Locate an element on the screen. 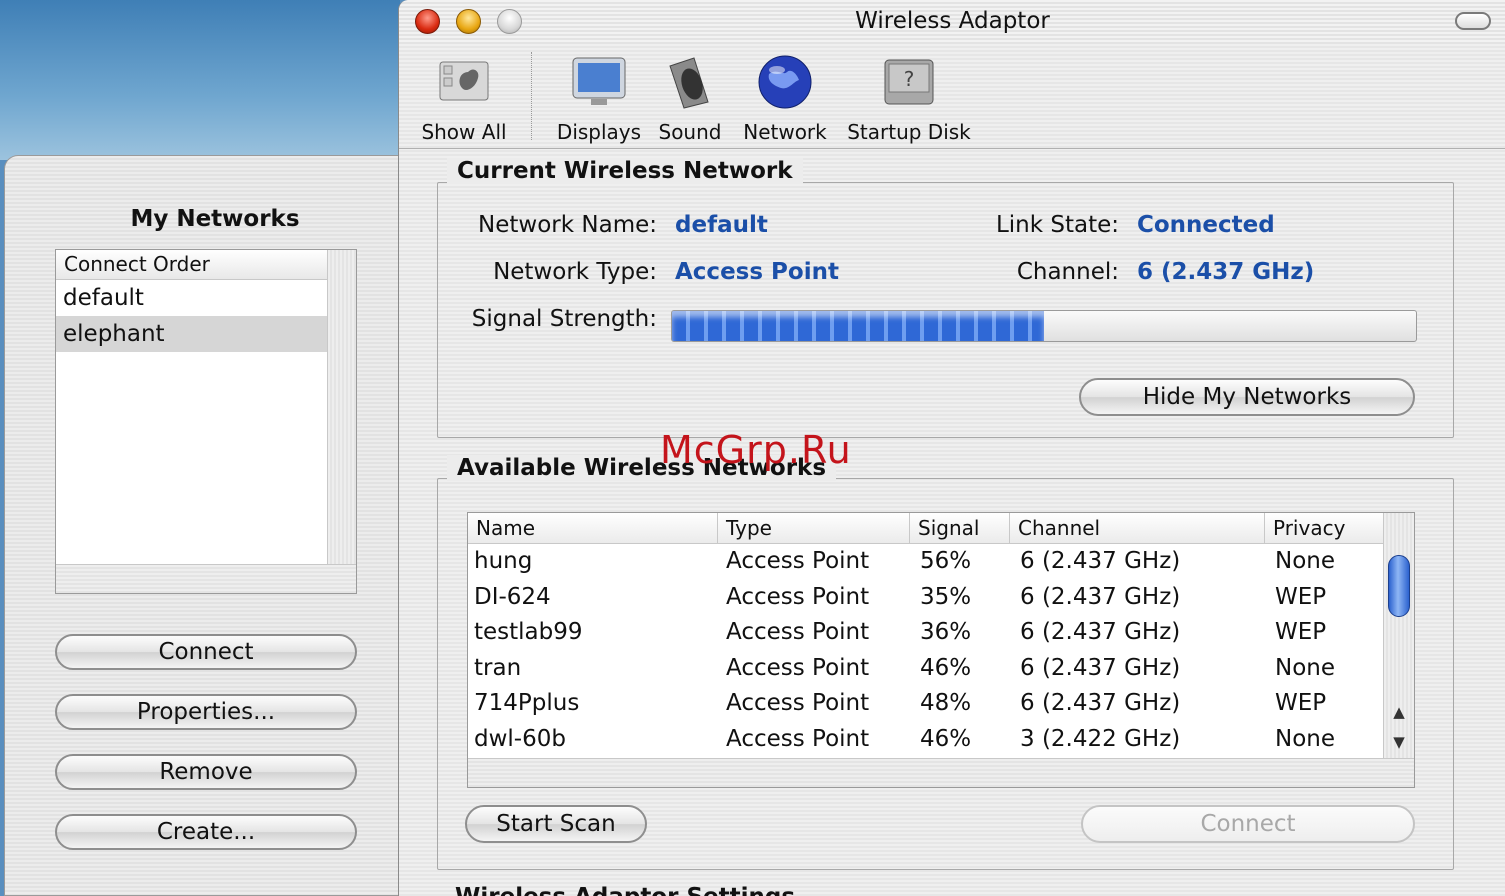 The width and height of the screenshot is (1505, 896). my-networks-list: Connect Order default elephant is located at coordinates (206, 421).